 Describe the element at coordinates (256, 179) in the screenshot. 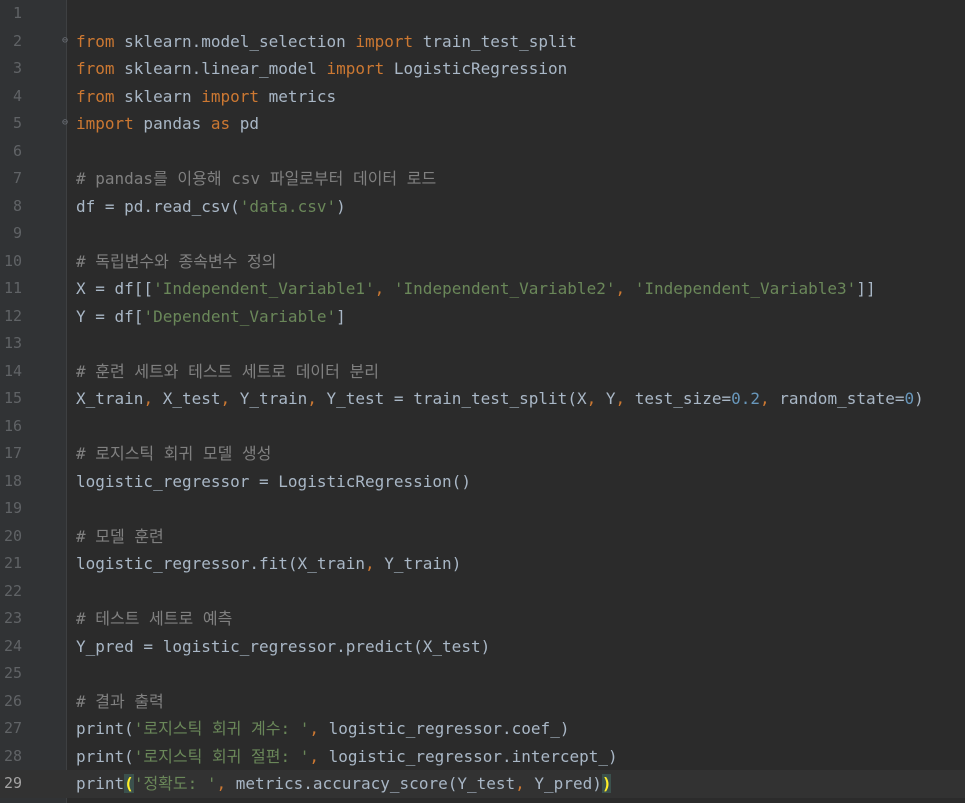

I see `code-text: # pandas를 이용해 csv 파일로부터 데이터 로드` at that location.